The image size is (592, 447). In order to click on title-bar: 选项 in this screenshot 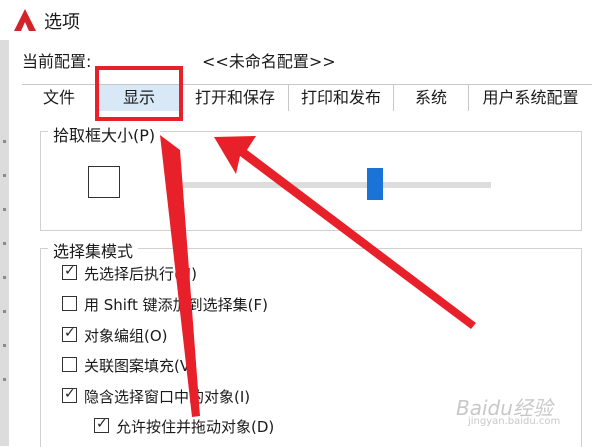, I will do `click(296, 20)`.